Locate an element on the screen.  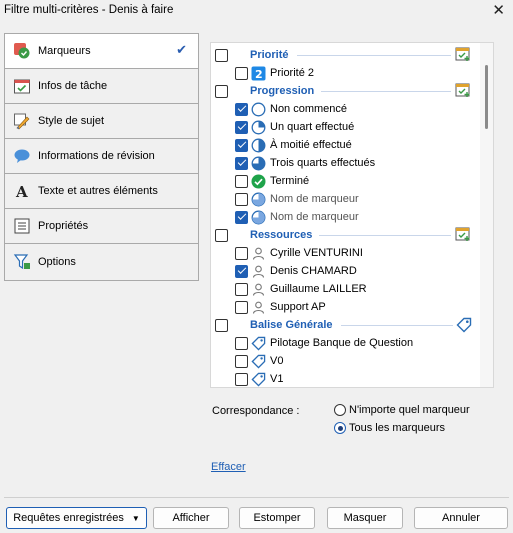
item-label: Denis CHAMARD is located at coordinates (313, 271).